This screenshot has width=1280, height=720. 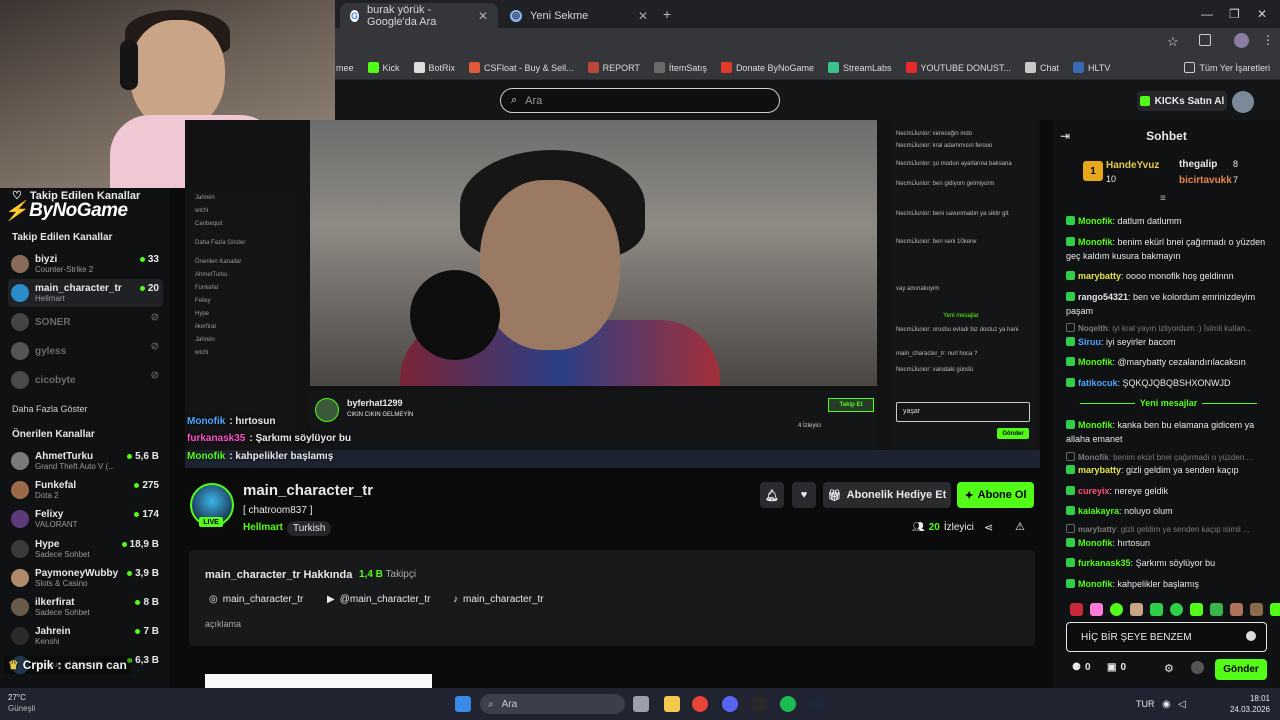 What do you see at coordinates (85, 322) in the screenshot?
I see `sidebar-channel-soner: SONER ⊘` at bounding box center [85, 322].